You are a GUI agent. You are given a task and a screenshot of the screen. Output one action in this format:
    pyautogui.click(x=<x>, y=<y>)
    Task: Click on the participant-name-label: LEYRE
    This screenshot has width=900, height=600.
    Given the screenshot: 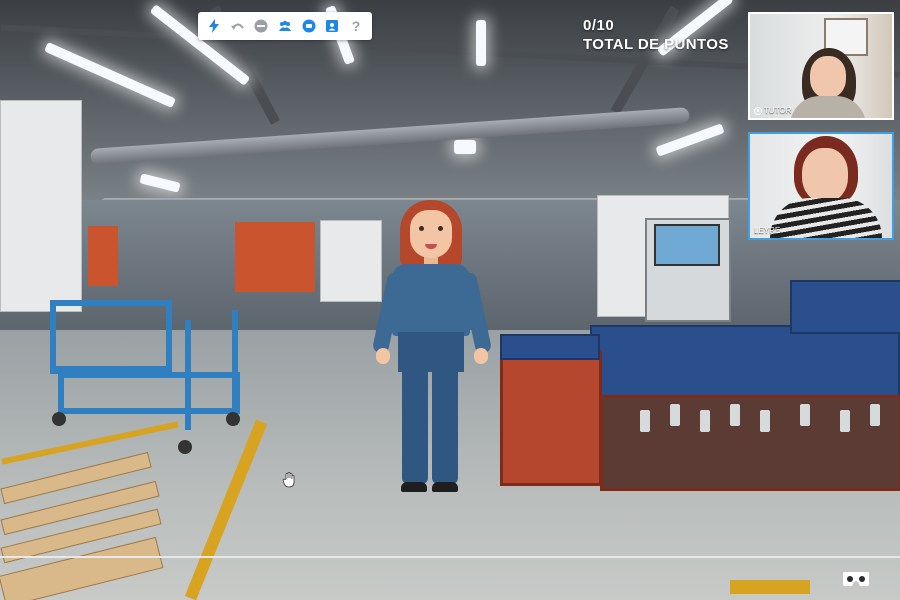 What is the action you would take?
    pyautogui.click(x=767, y=230)
    